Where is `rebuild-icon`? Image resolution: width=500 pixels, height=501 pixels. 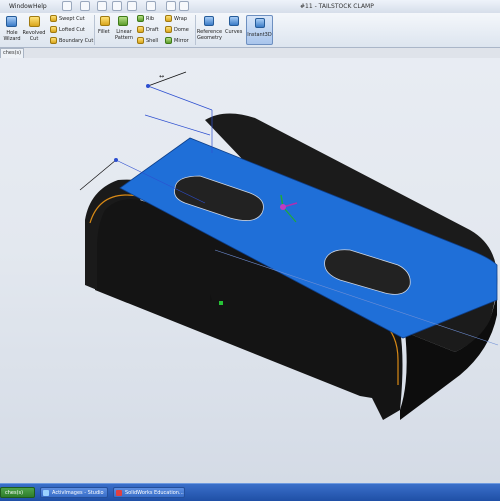 rebuild-icon is located at coordinates (171, 6).